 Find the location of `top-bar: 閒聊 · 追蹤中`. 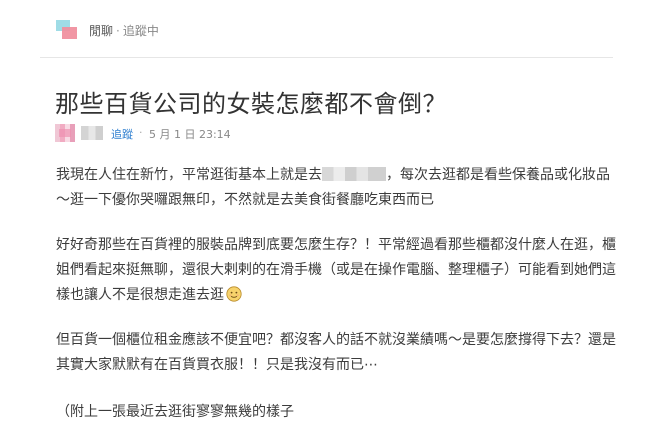

top-bar: 閒聊 · 追蹤中 is located at coordinates (326, 29).